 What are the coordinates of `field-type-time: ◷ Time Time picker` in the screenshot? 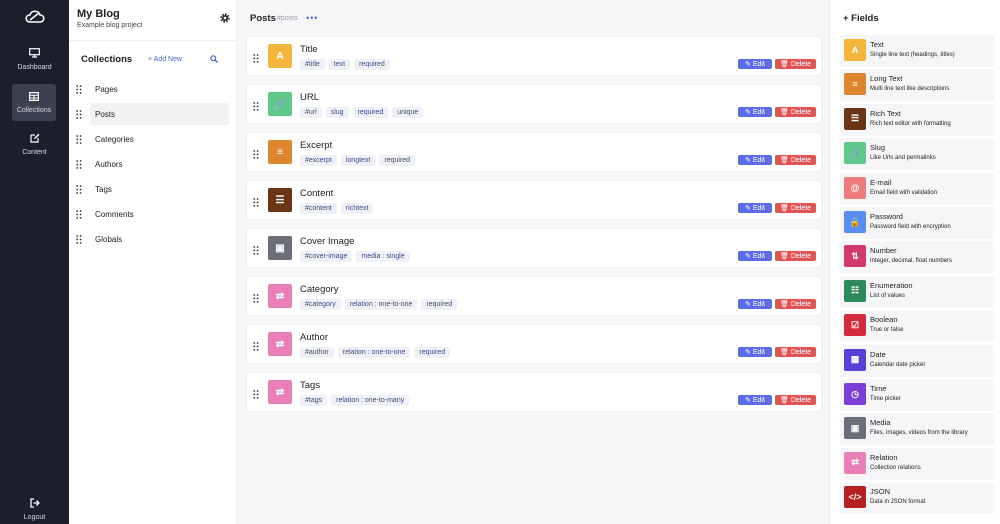 It's located at (917, 395).